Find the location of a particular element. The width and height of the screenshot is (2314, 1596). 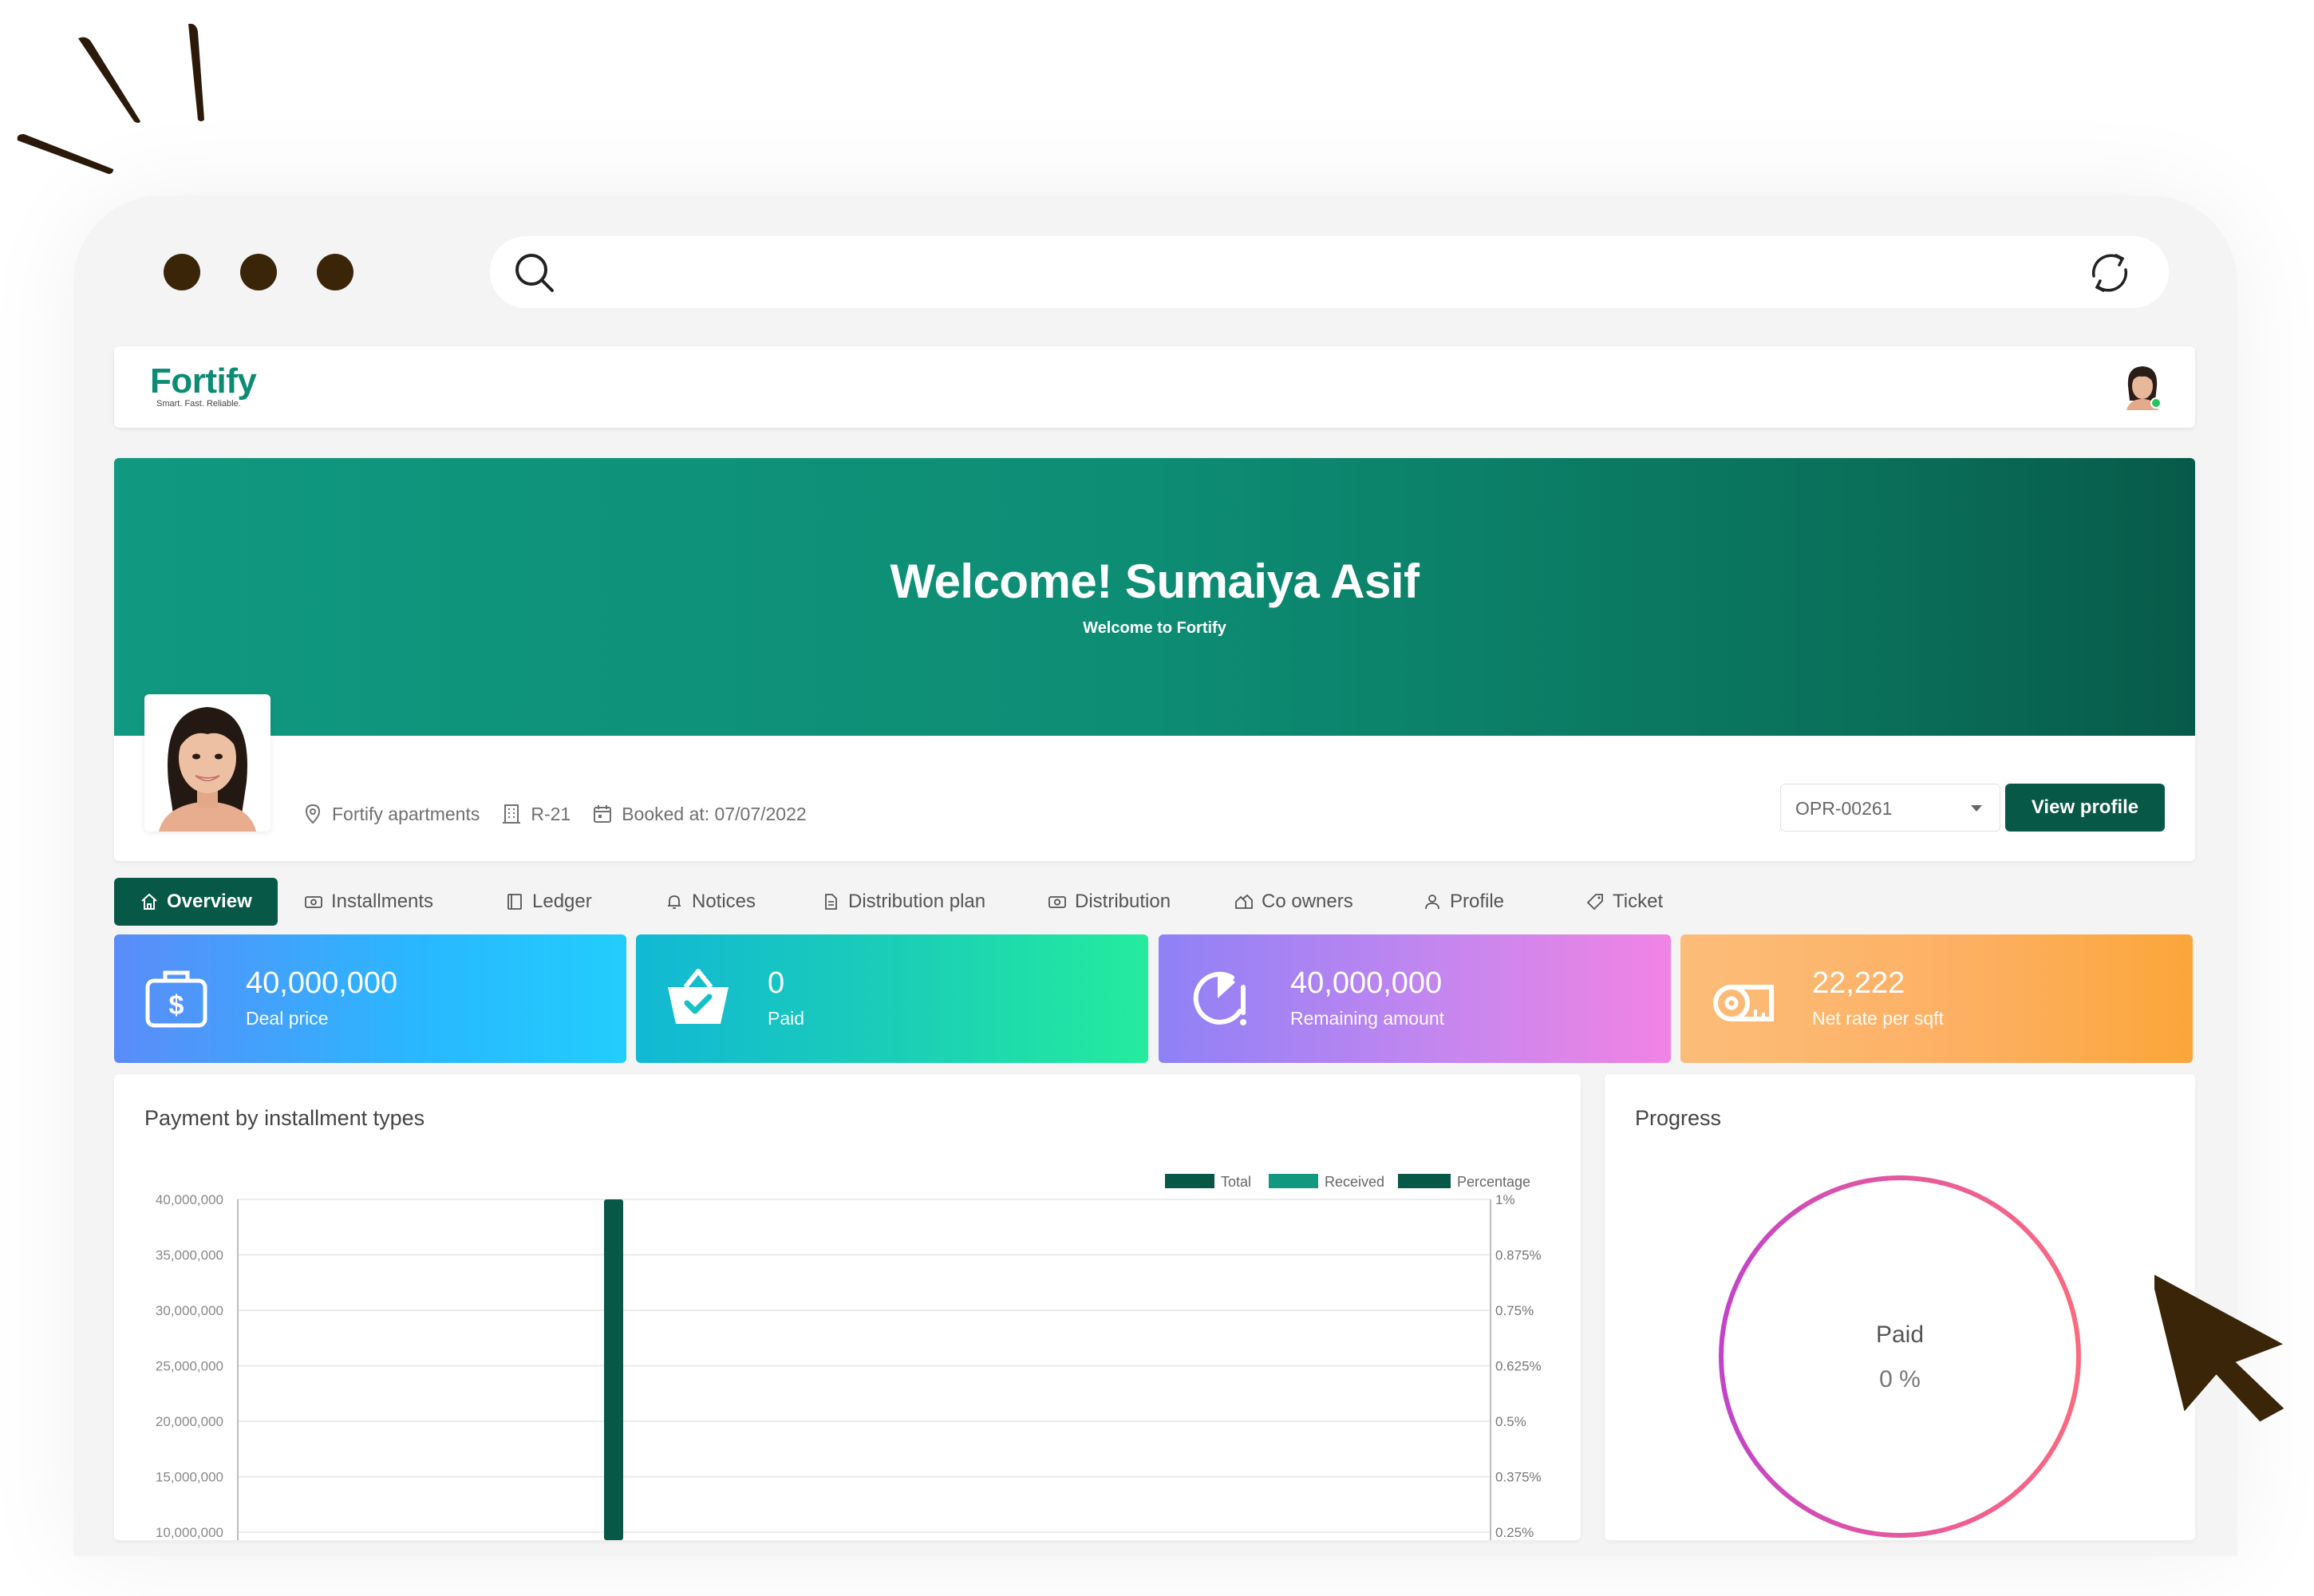

logo: Fortify Smart. Fast. Reliable. is located at coordinates (203, 385).